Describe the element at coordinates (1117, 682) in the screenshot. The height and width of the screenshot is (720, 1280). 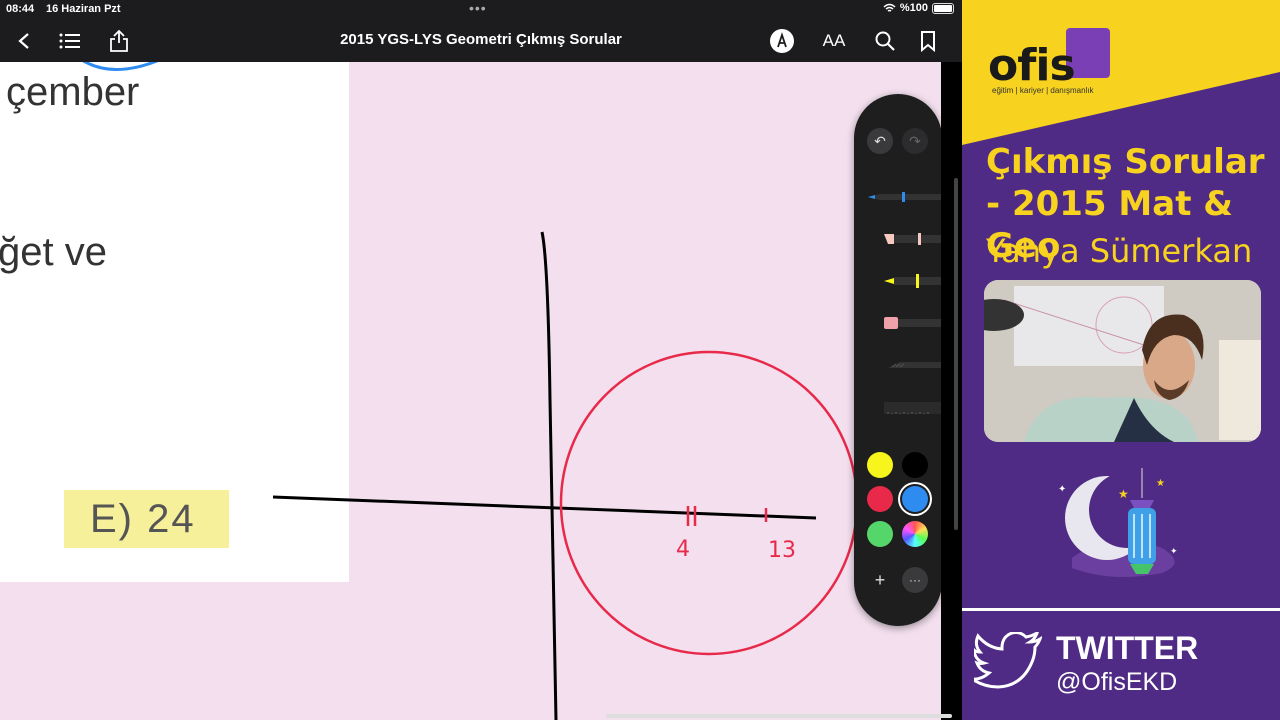
I see `twitter-handle: @OfisEKD` at that location.